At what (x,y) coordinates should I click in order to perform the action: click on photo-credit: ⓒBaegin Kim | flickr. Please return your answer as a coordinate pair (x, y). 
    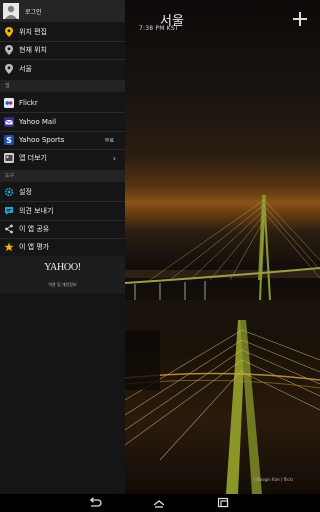
    Looking at the image, I should click on (273, 480).